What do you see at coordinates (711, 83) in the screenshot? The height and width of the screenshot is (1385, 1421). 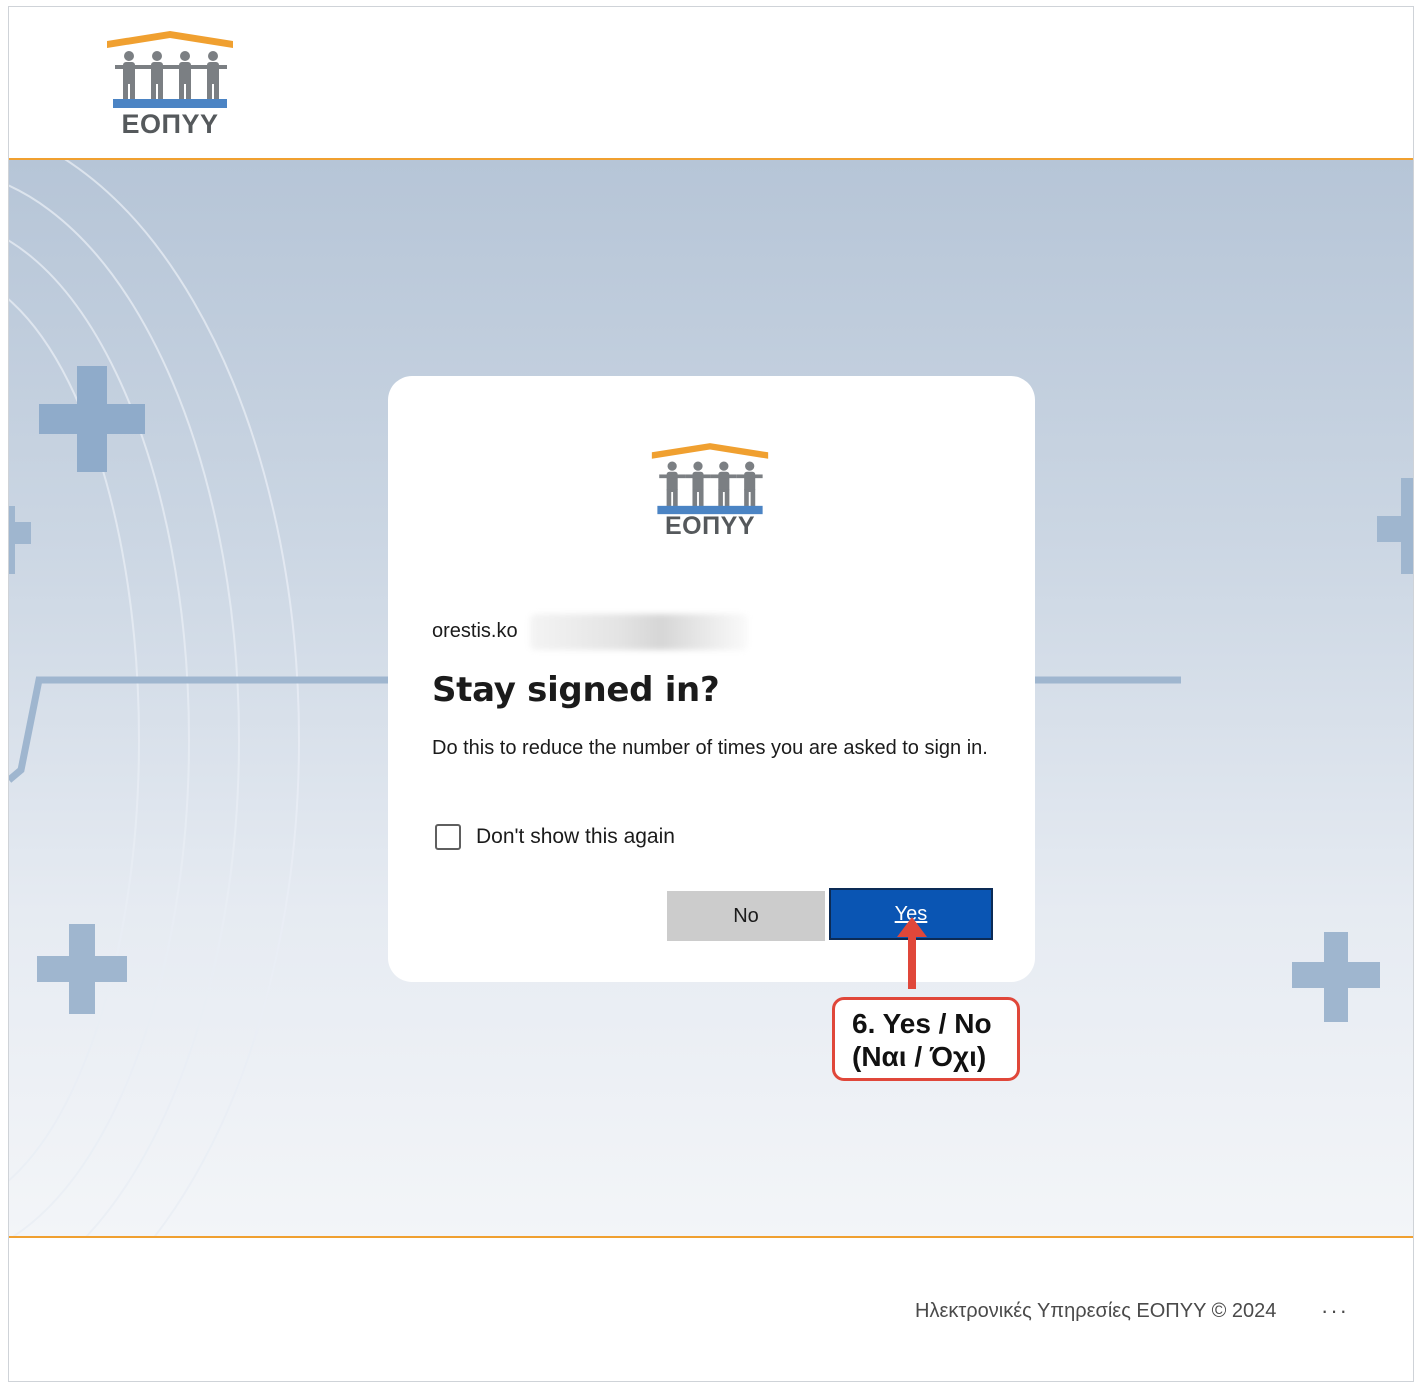 I see `page-header: ΕΟΠΥΥ` at bounding box center [711, 83].